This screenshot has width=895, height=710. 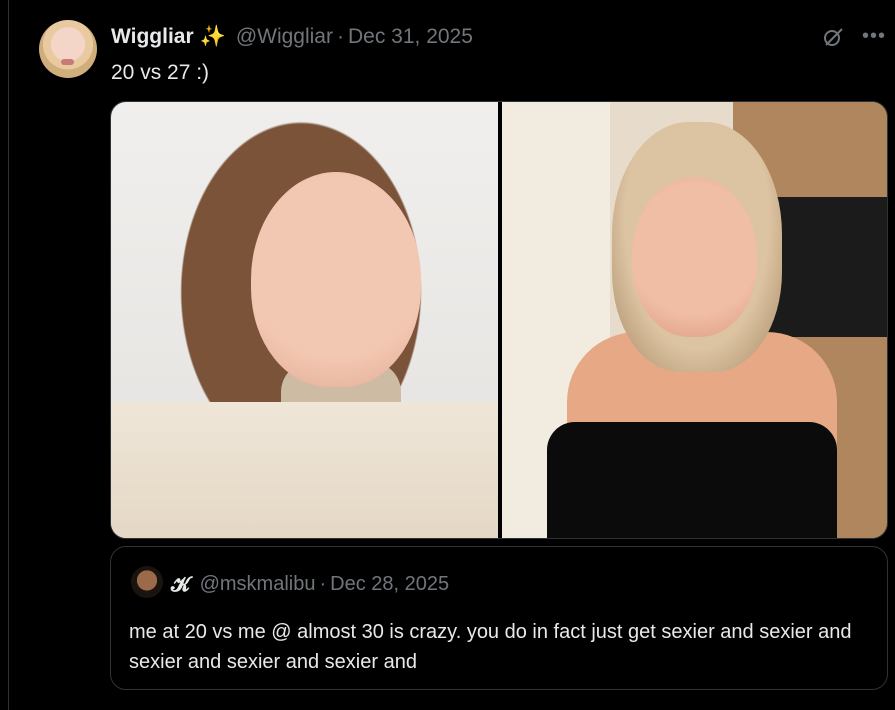 I want to click on photo-1-face, so click(x=336, y=279).